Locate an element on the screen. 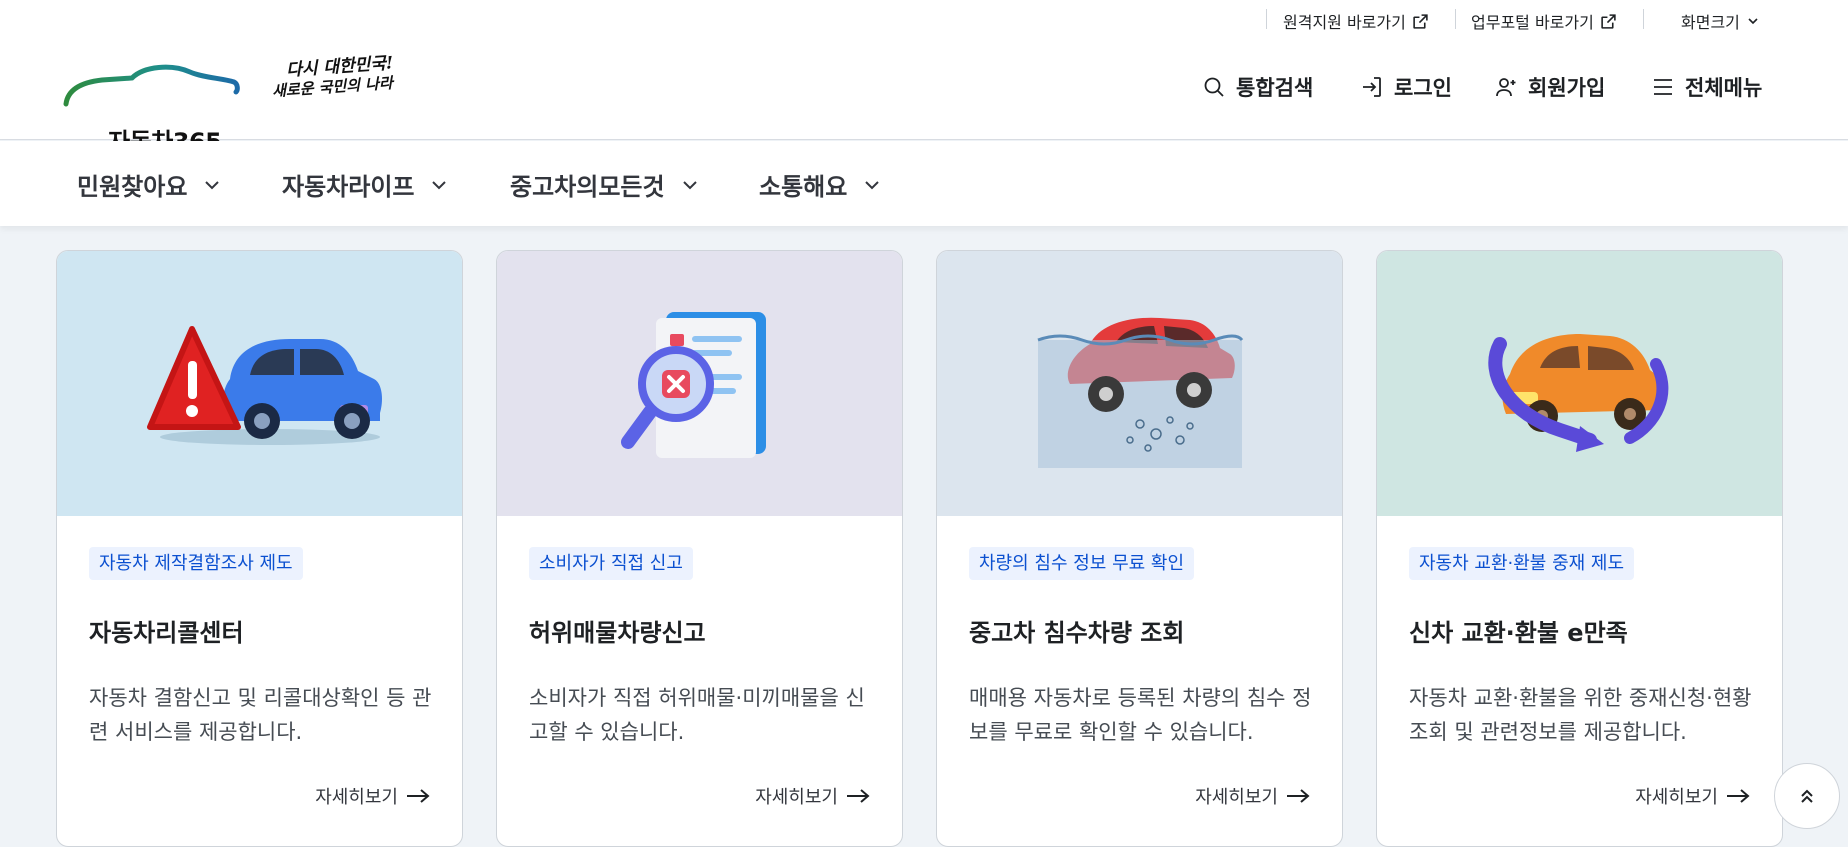  remote-support-link: 원격지원 바로가기 is located at coordinates (1356, 21).